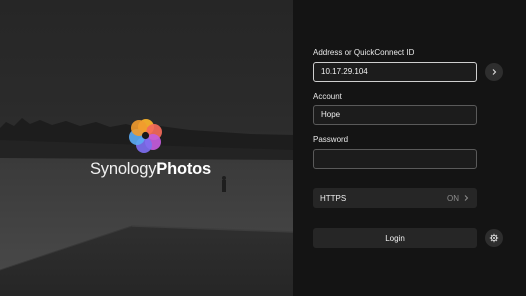  What do you see at coordinates (327, 96) in the screenshot?
I see `account-label: Account` at bounding box center [327, 96].